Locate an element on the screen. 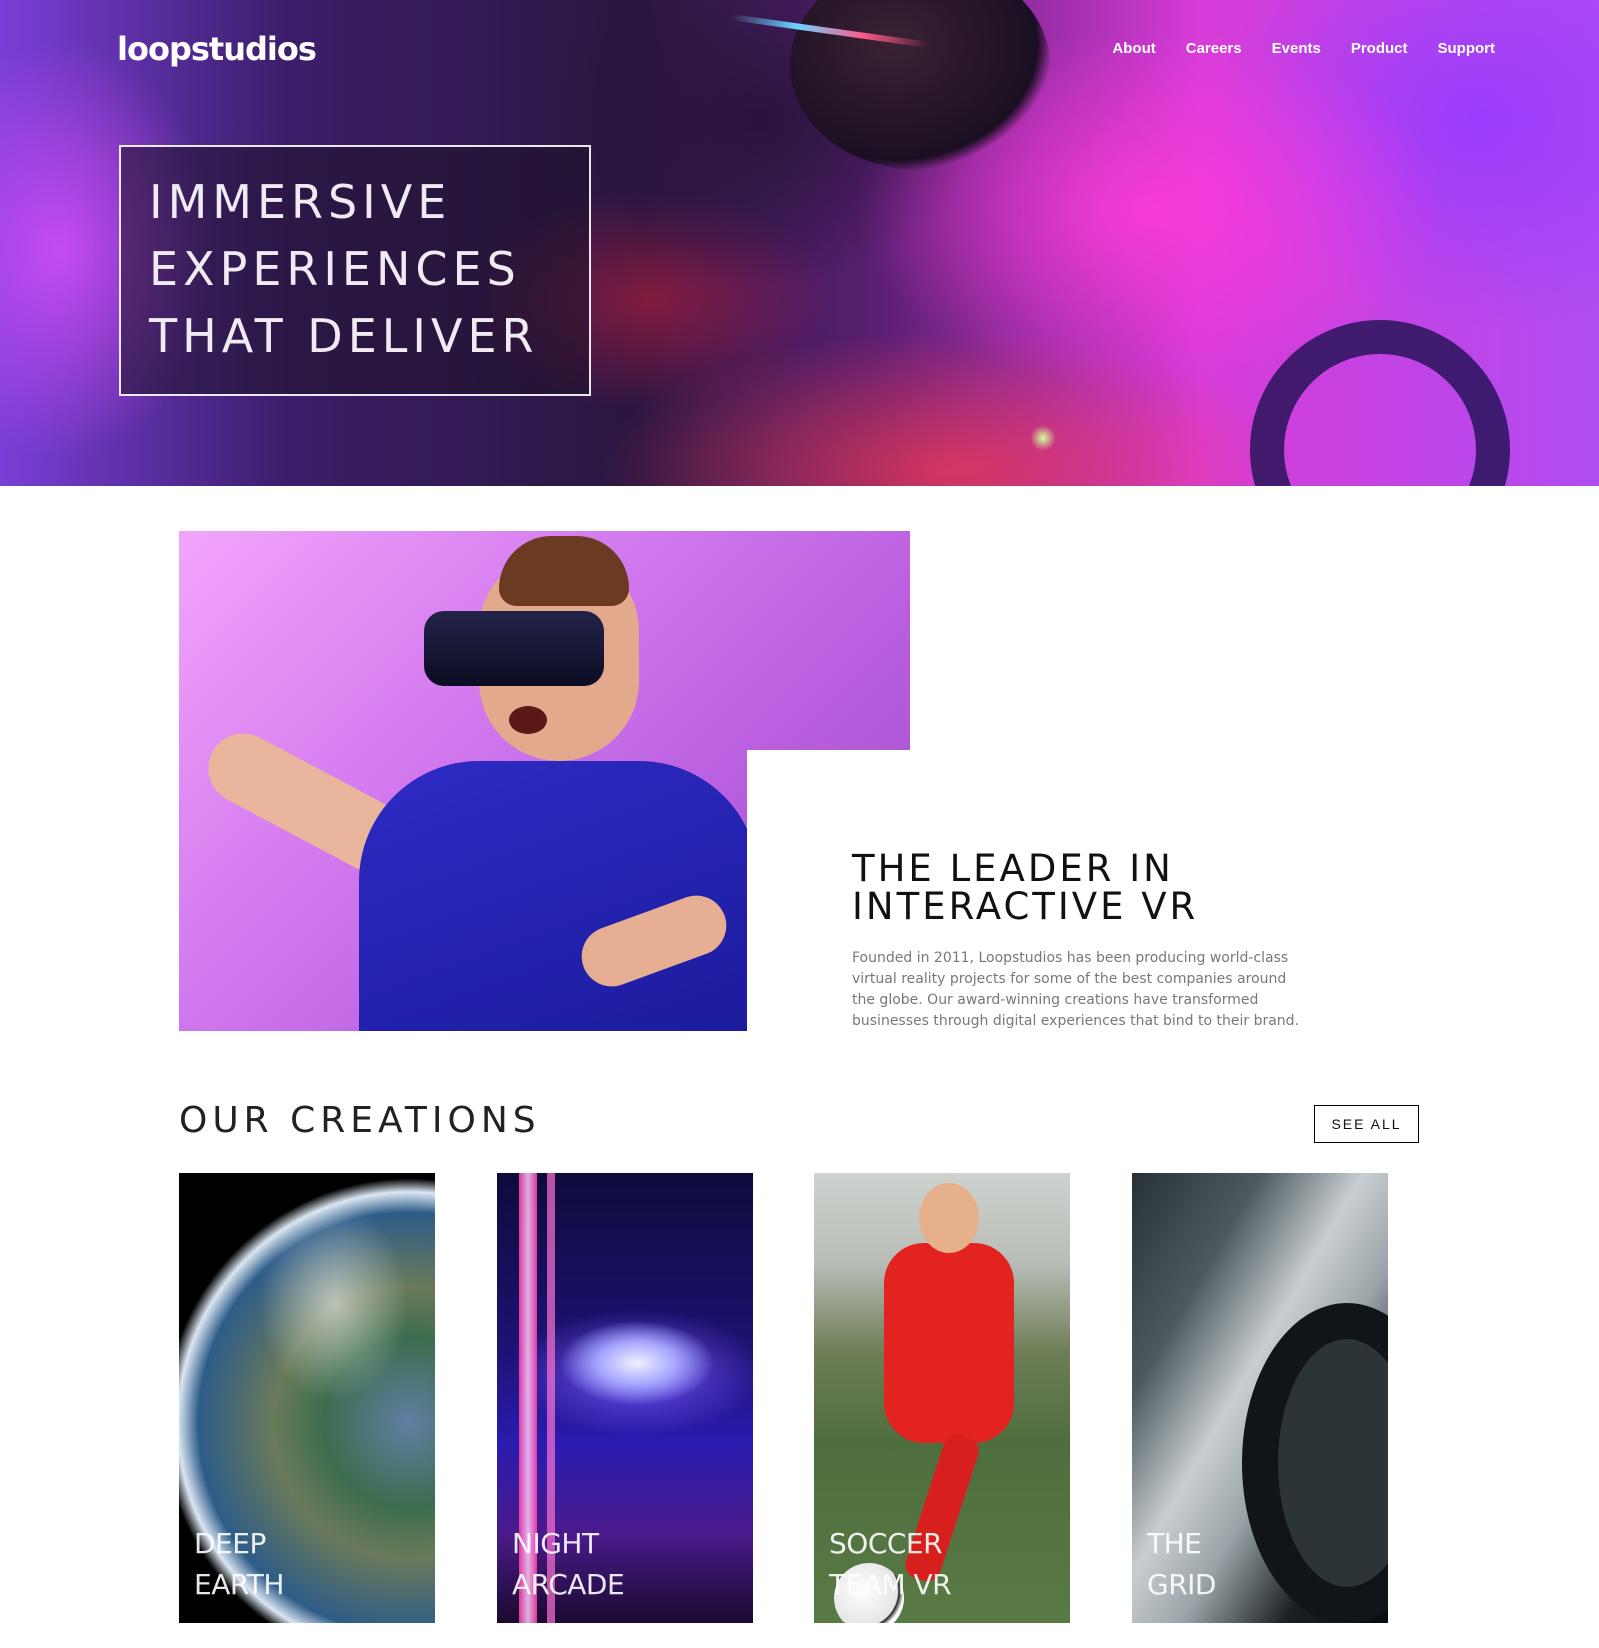 The width and height of the screenshot is (1599, 1648). about-title-line: THE LEADER IN is located at coordinates (1013, 868).